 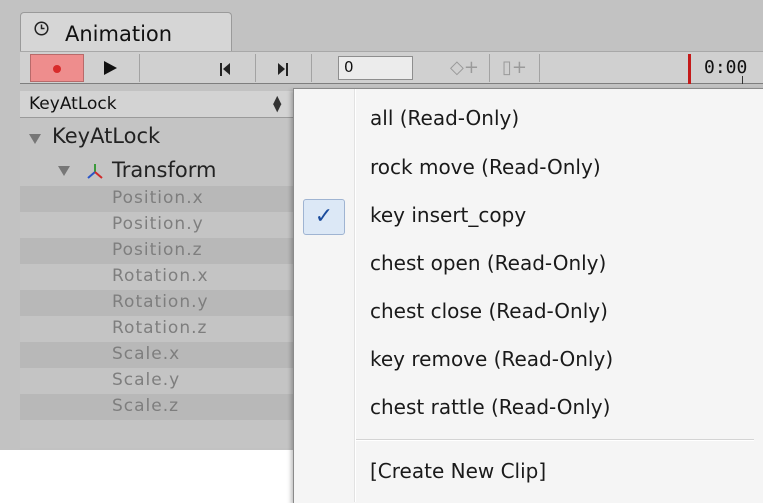 I want to click on property-row: Rotation.z, so click(x=157, y=329).